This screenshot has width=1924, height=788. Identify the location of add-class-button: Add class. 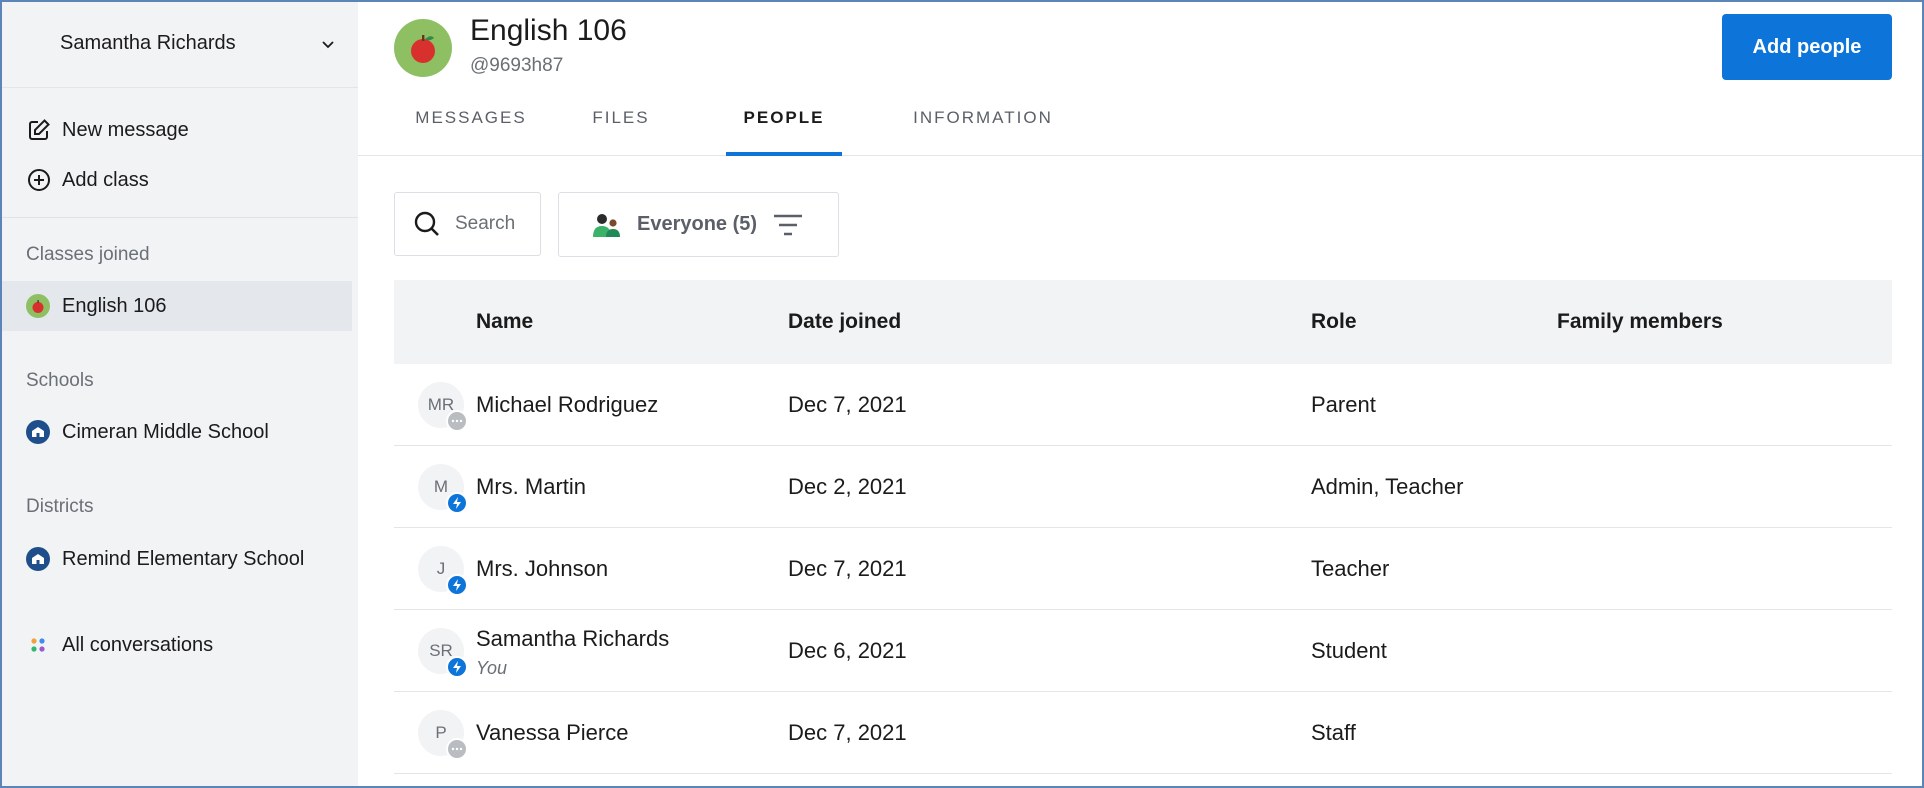
(87, 180).